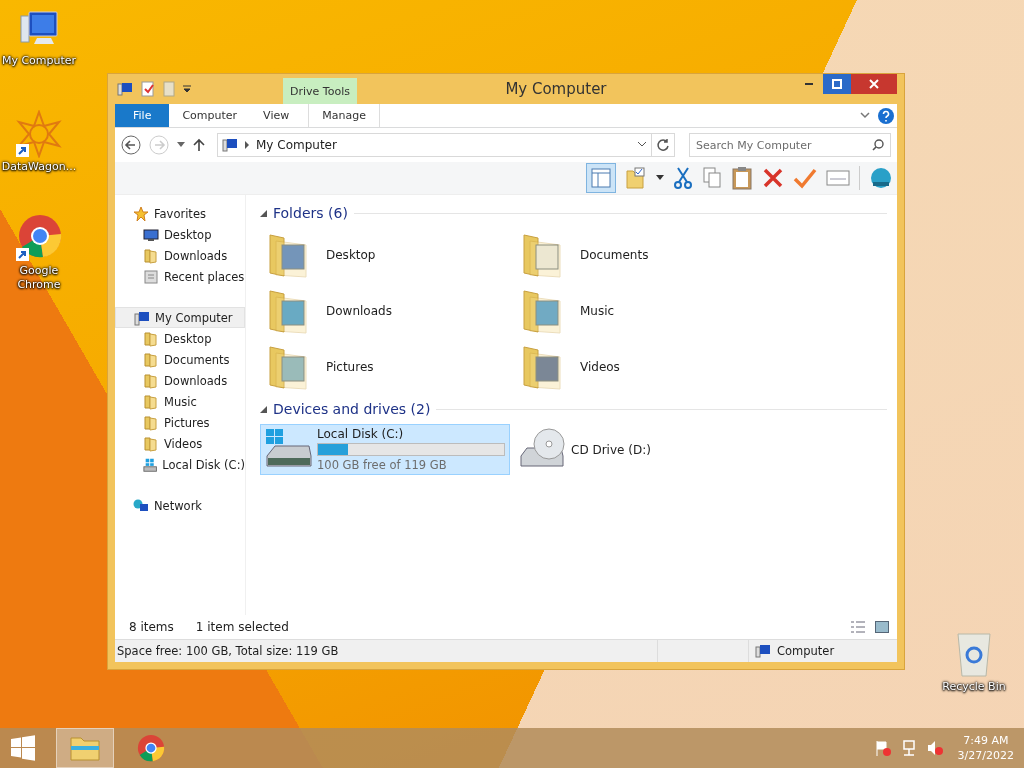 This screenshot has height=768, width=1024. Describe the element at coordinates (809, 84) in the screenshot. I see `minimize-icon` at that location.